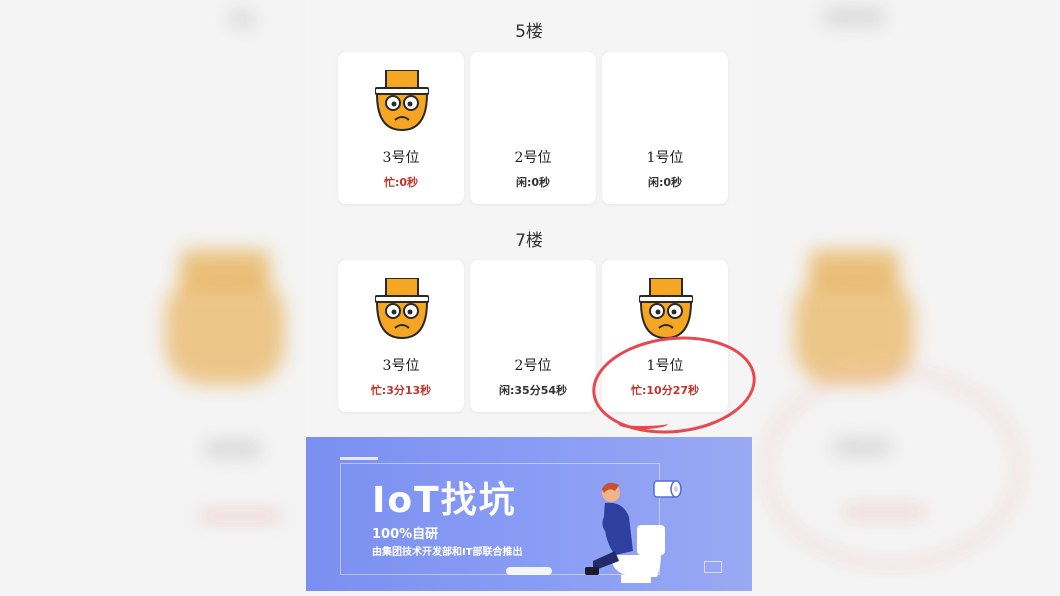  I want to click on slot-card: 3号位 忙:0秒, so click(401, 128).